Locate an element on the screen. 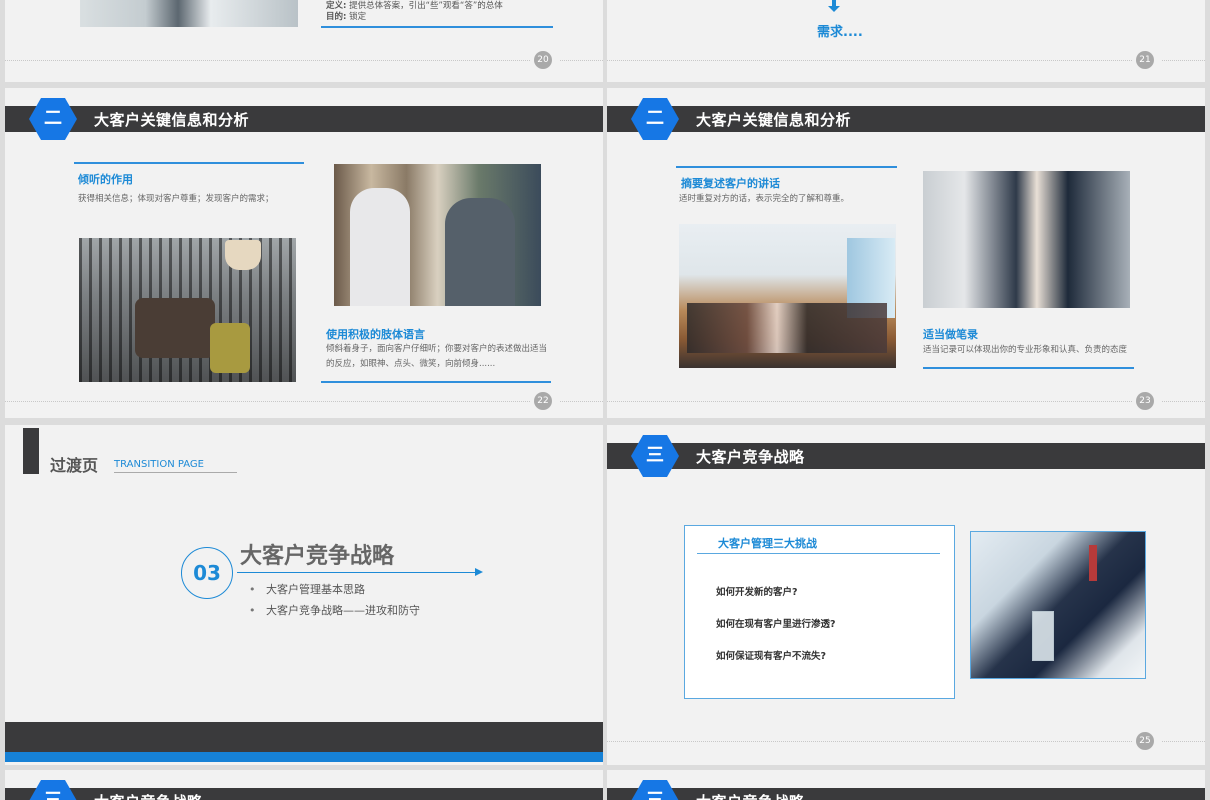 Image resolution: width=1210 pixels, height=800 pixels. slide-27-thumbnail: 三 大客户竞争战略 is located at coordinates (906, 785).